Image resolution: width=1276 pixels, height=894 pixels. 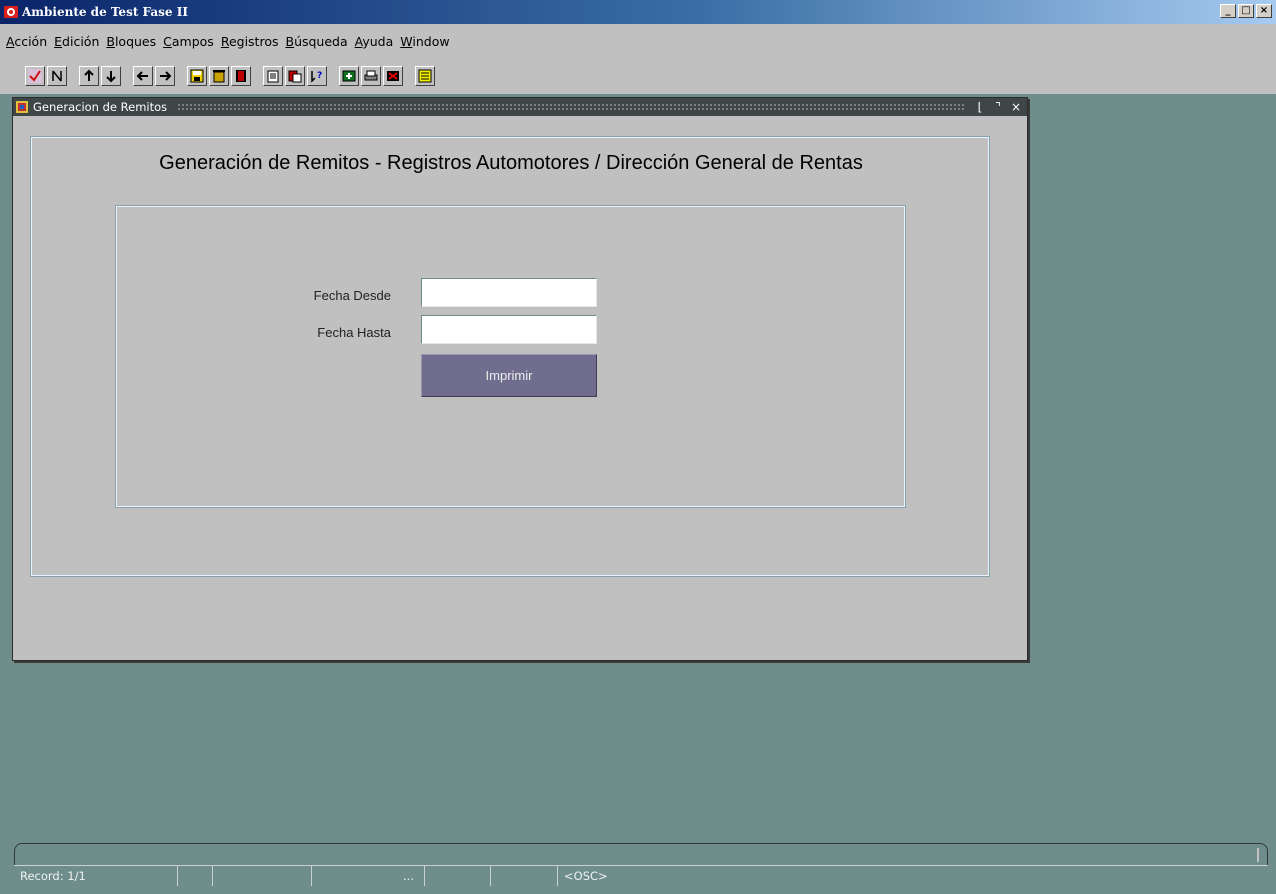 What do you see at coordinates (571, 107) in the screenshot?
I see `titlebar-pattern` at bounding box center [571, 107].